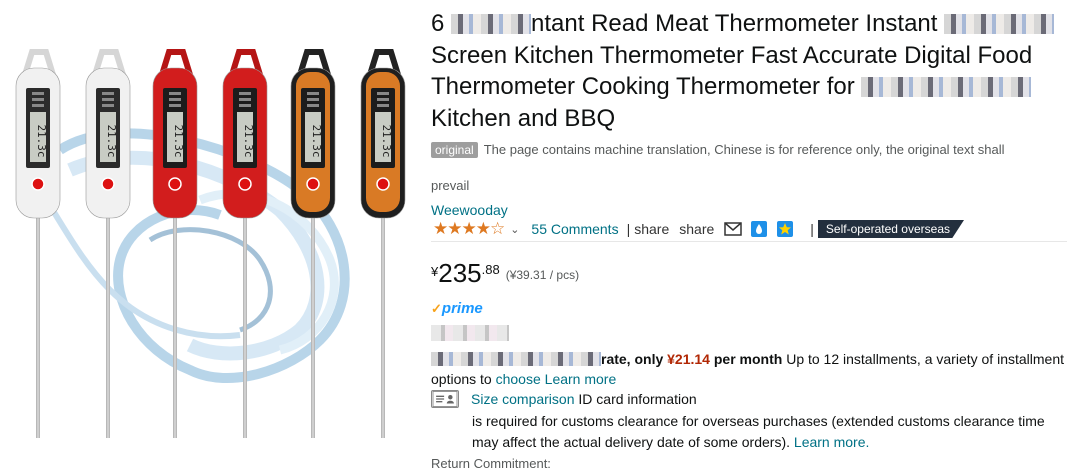  Describe the element at coordinates (436, 308) in the screenshot. I see `prime-check-icon: ✓` at that location.